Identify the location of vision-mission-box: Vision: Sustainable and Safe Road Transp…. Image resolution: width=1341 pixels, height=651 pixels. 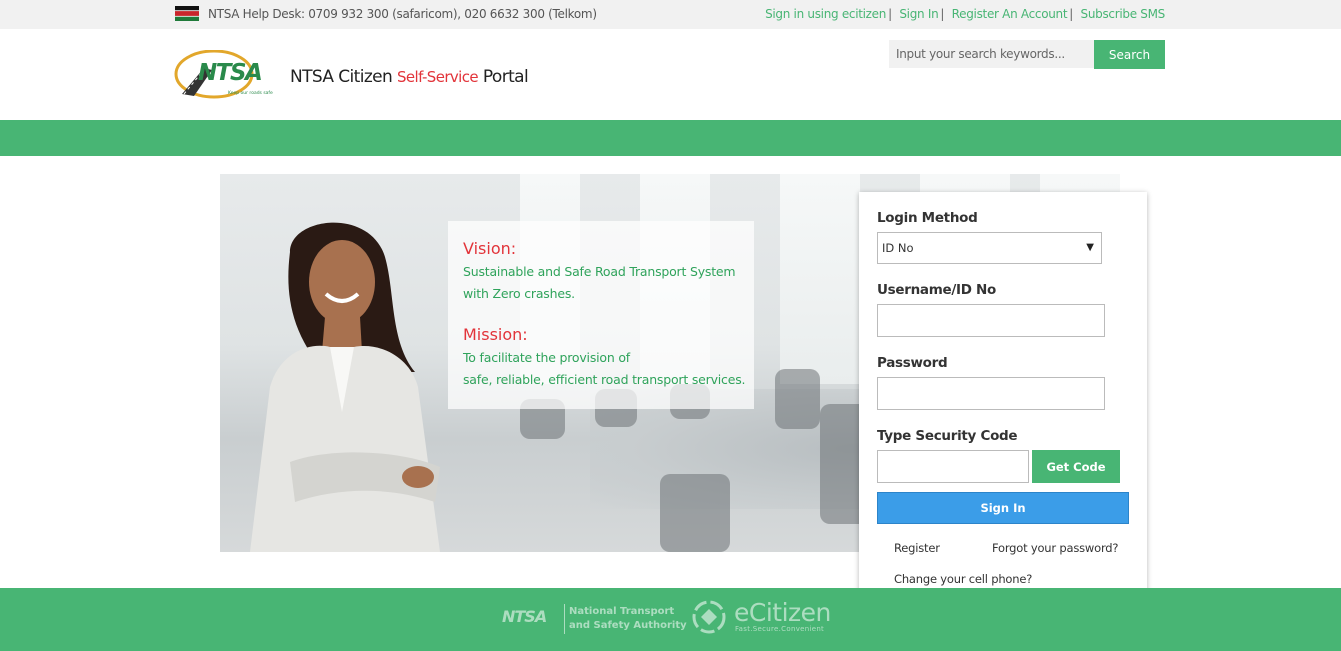
(601, 315).